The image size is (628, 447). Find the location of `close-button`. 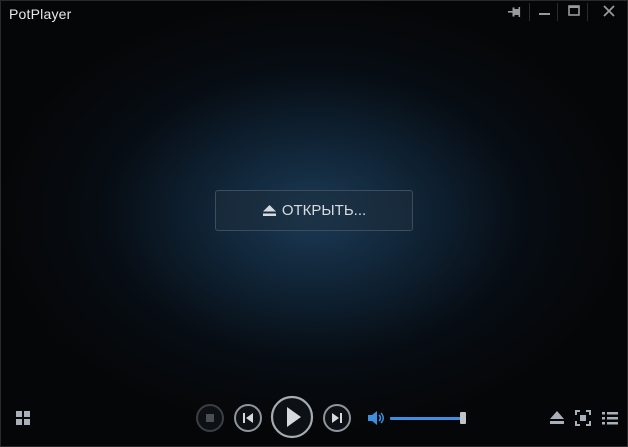

close-button is located at coordinates (608, 12).